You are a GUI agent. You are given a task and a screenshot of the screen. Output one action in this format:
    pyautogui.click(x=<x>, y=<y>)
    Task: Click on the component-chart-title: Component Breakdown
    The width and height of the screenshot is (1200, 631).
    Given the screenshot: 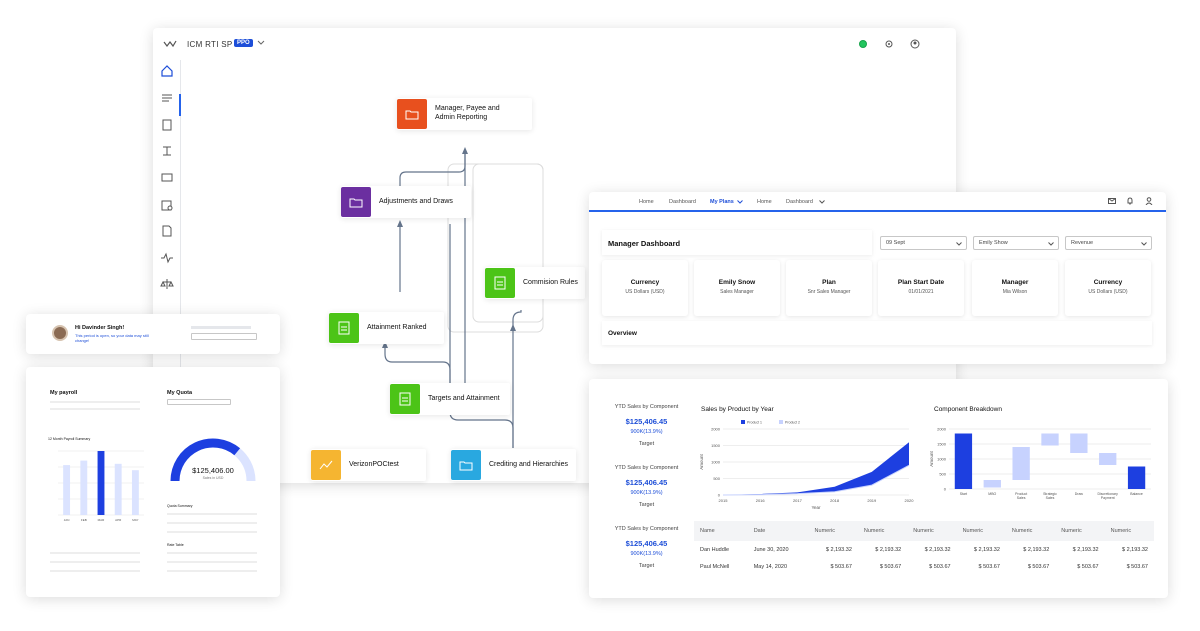 What is the action you would take?
    pyautogui.click(x=968, y=409)
    